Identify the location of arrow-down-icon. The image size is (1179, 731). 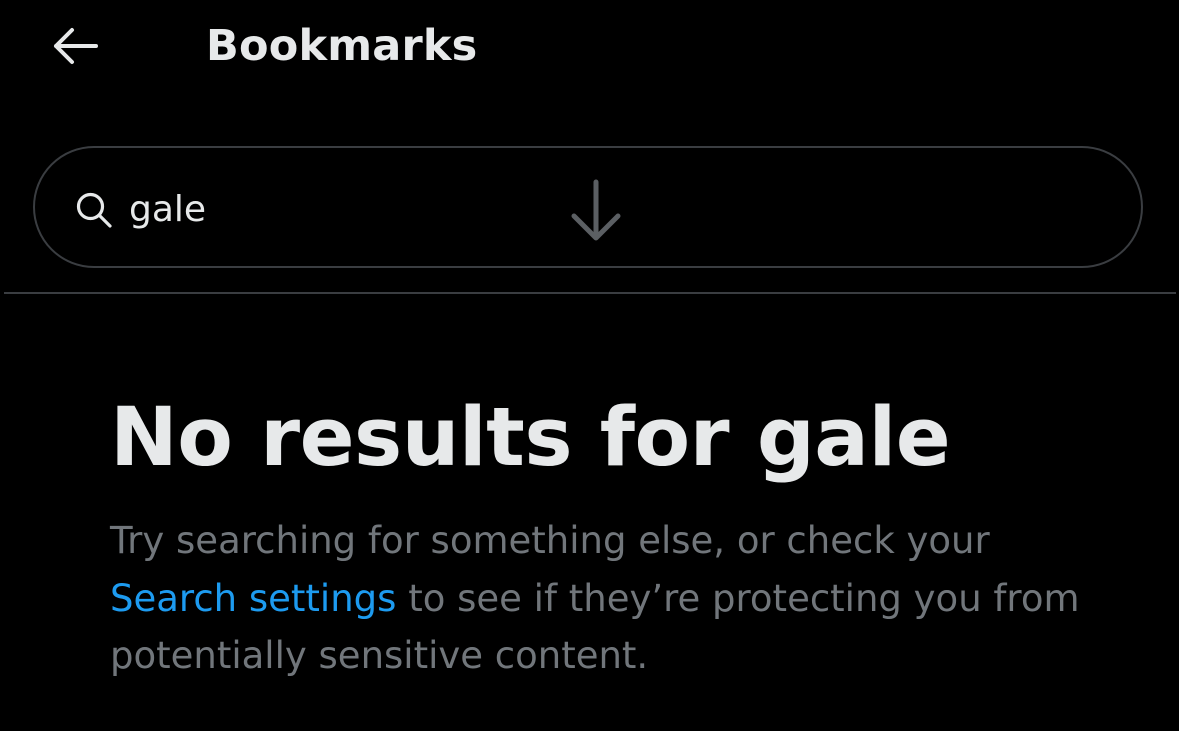
(596, 210).